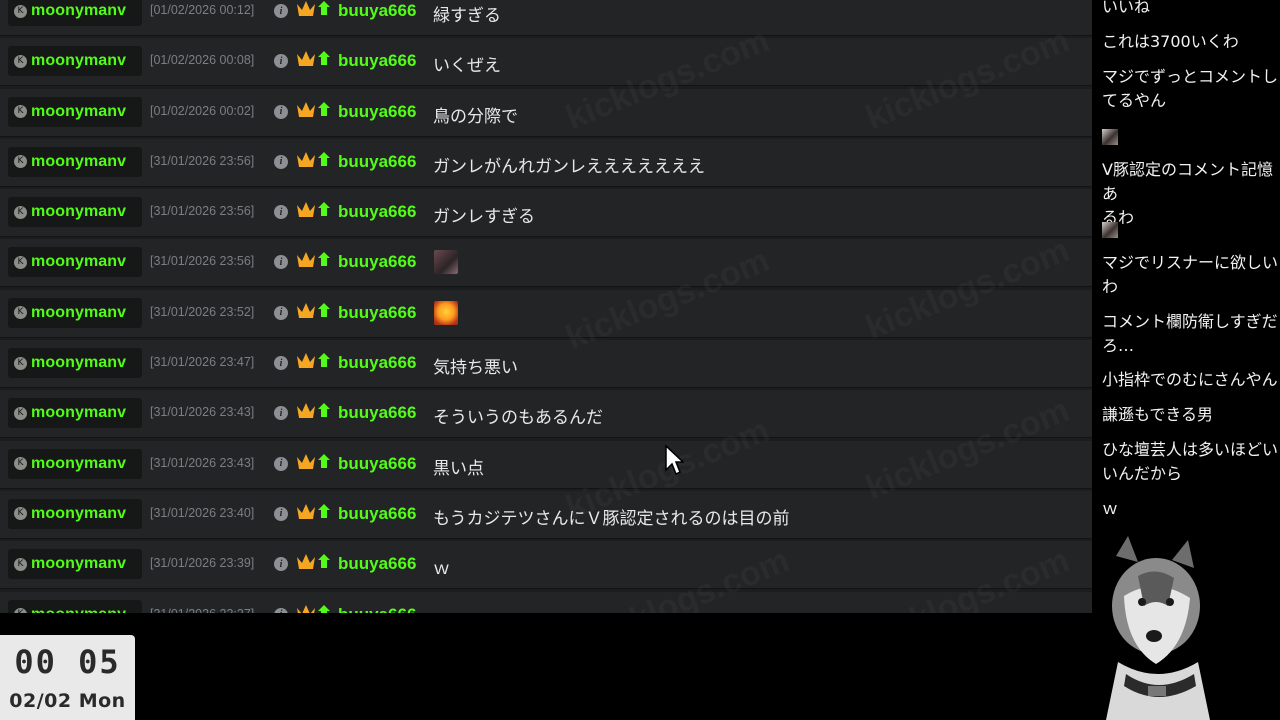  I want to click on emote-image, so click(446, 312).